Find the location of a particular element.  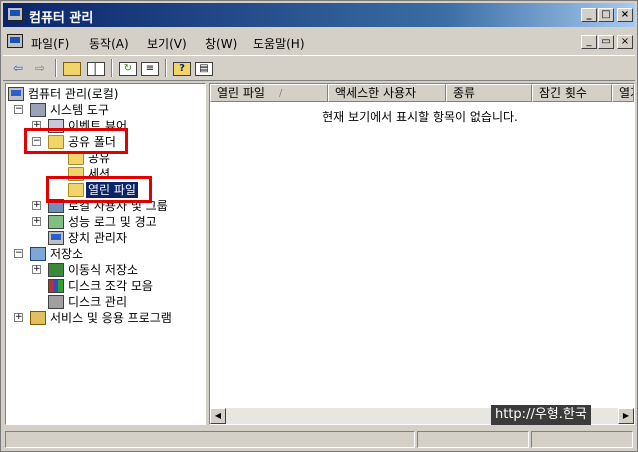

column-header-type: 종류 is located at coordinates (489, 93).